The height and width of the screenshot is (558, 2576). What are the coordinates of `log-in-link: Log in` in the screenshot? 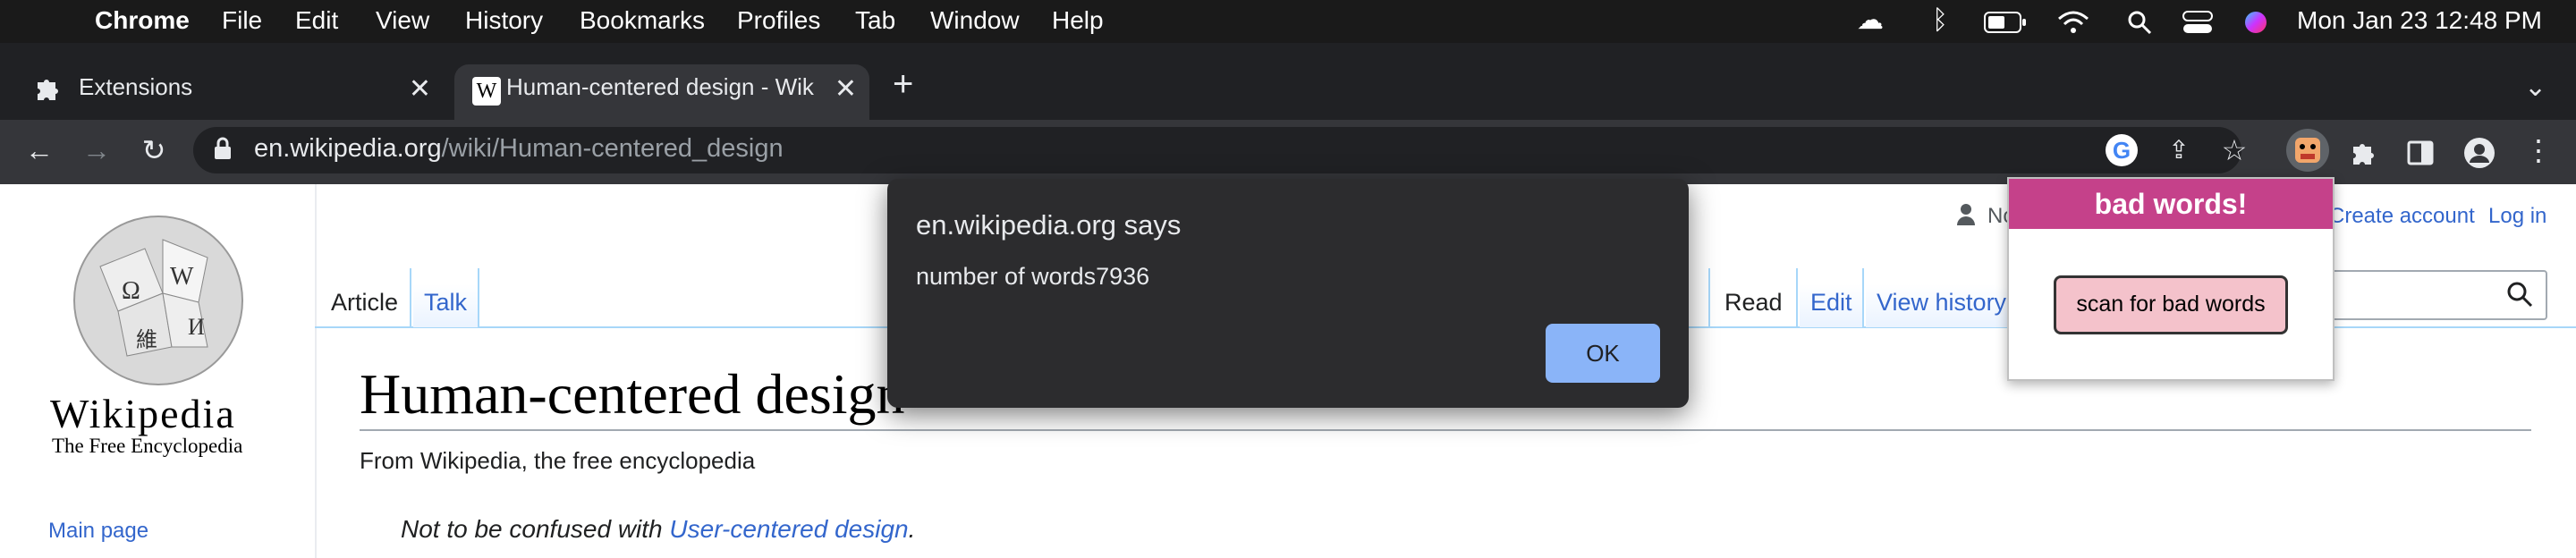 It's located at (2517, 216).